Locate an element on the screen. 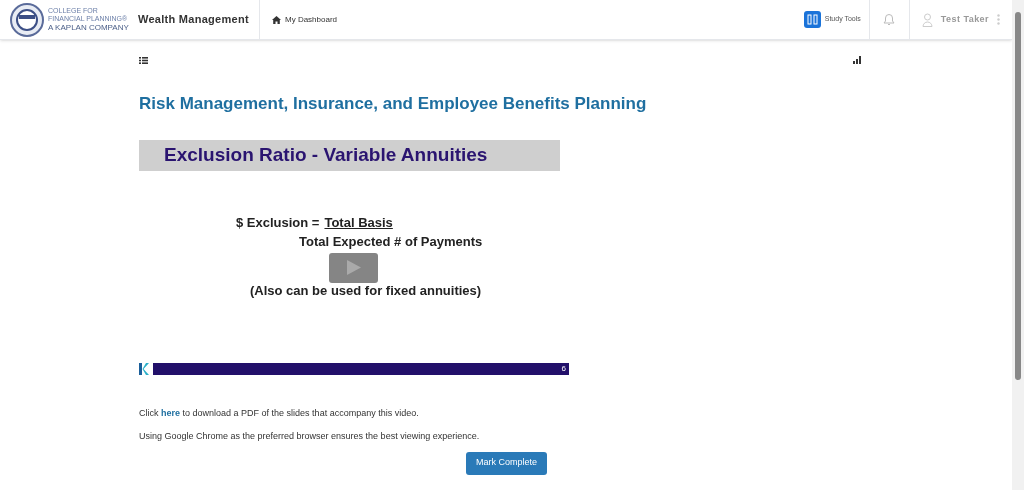  bar-chart-icon is located at coordinates (857, 60).